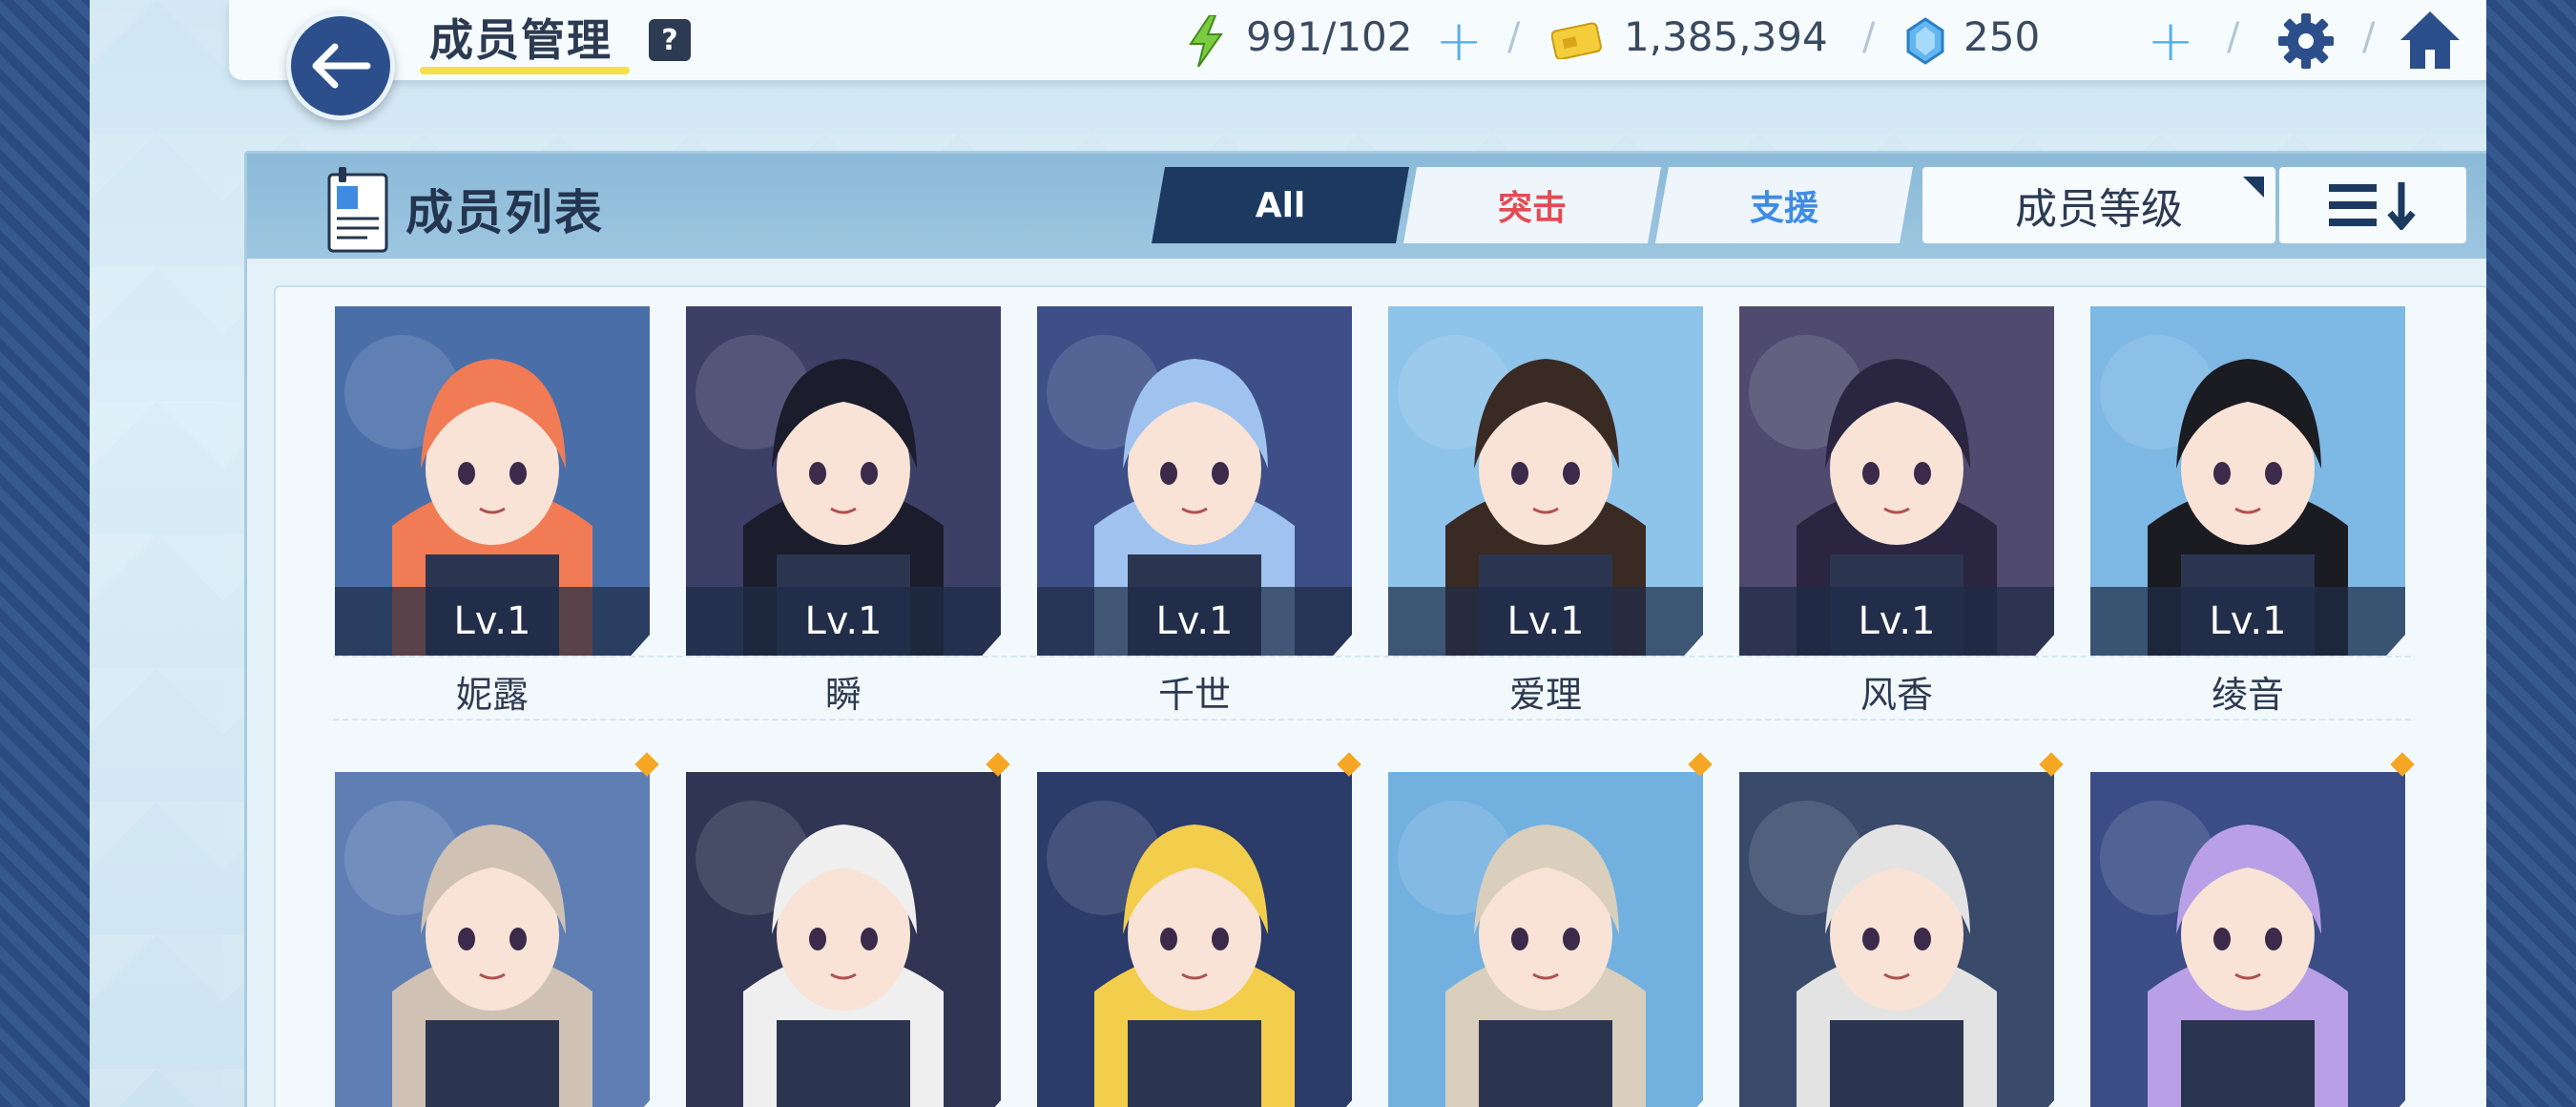  Describe the element at coordinates (1329, 37) in the screenshot. I see `energy-value: 991/102` at that location.